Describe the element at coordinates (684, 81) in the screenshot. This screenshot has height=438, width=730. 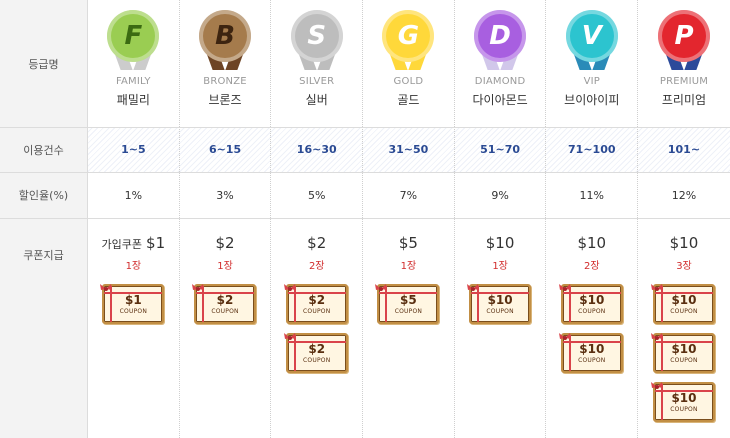
I see `grade-name-en: PREMIUM` at that location.